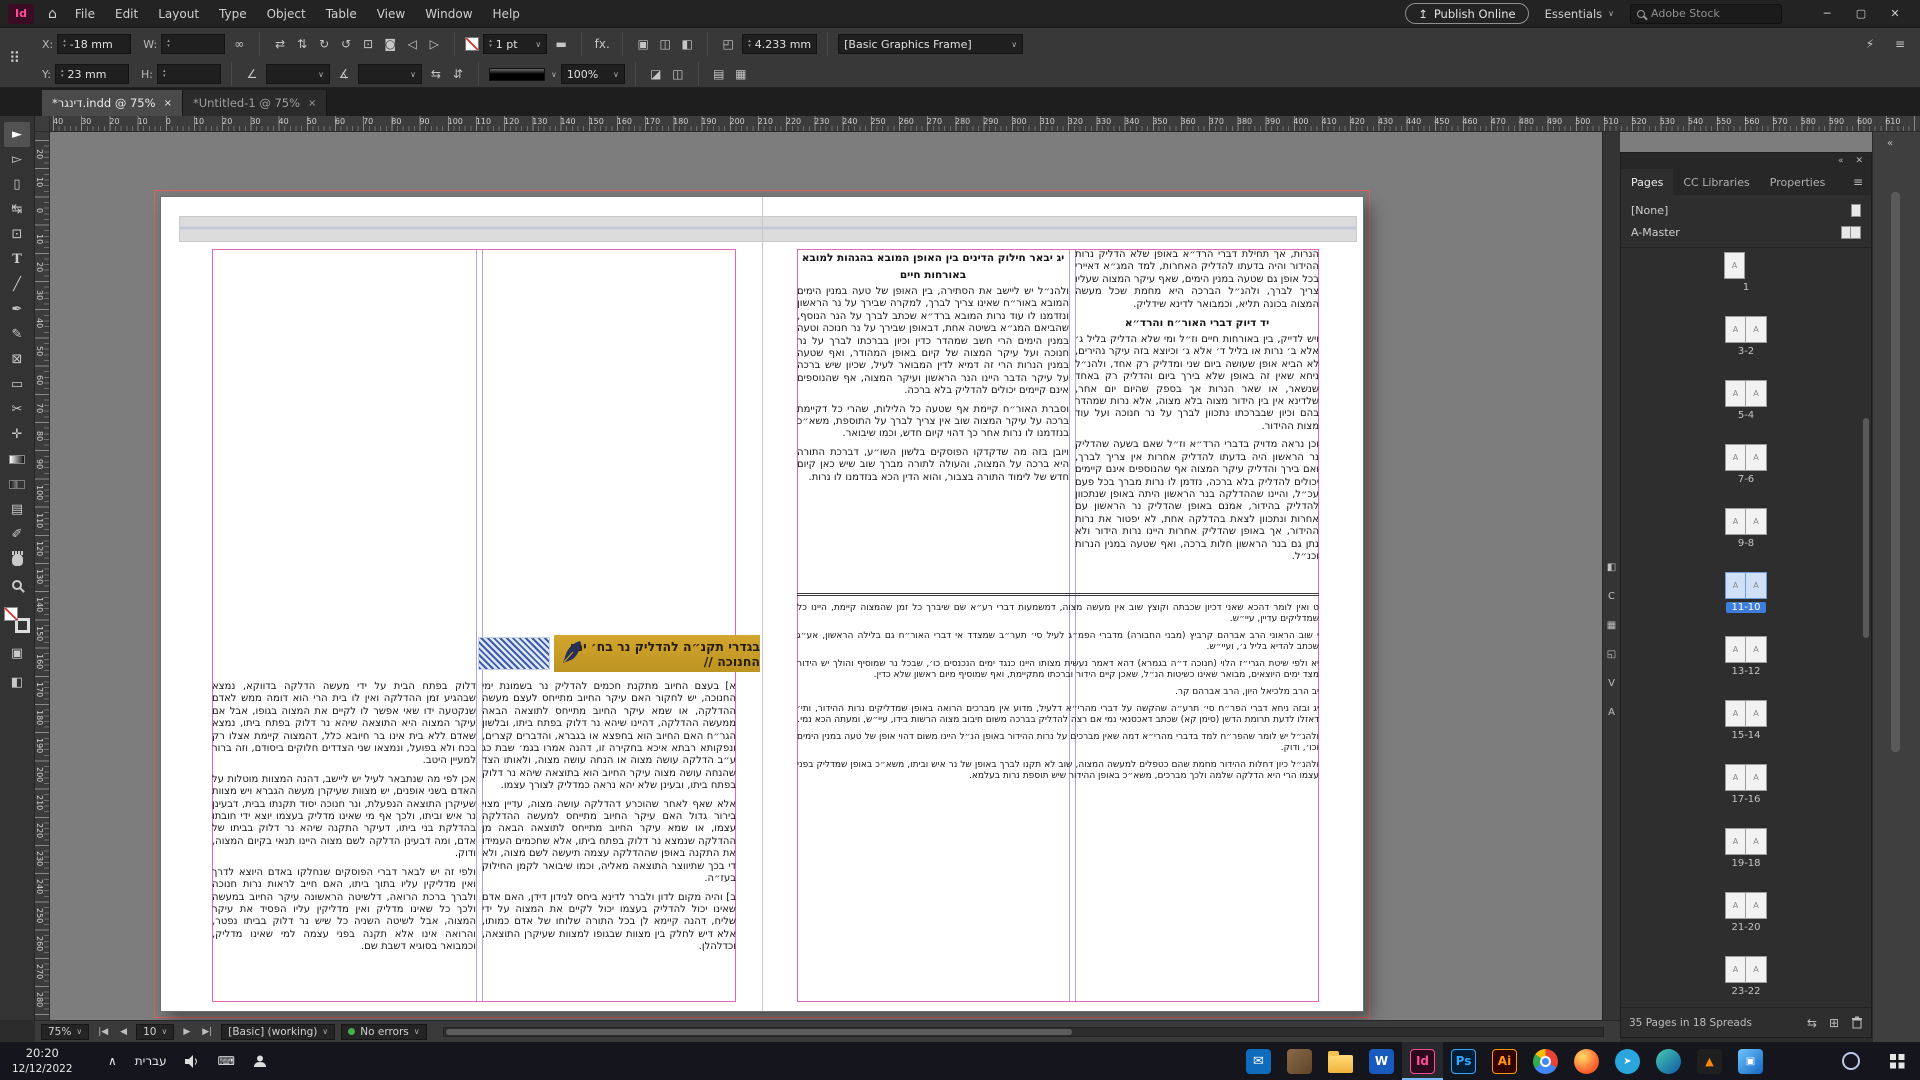 The image size is (1920, 1080). What do you see at coordinates (1746, 210) in the screenshot?
I see `master-page-row: [None]` at bounding box center [1746, 210].